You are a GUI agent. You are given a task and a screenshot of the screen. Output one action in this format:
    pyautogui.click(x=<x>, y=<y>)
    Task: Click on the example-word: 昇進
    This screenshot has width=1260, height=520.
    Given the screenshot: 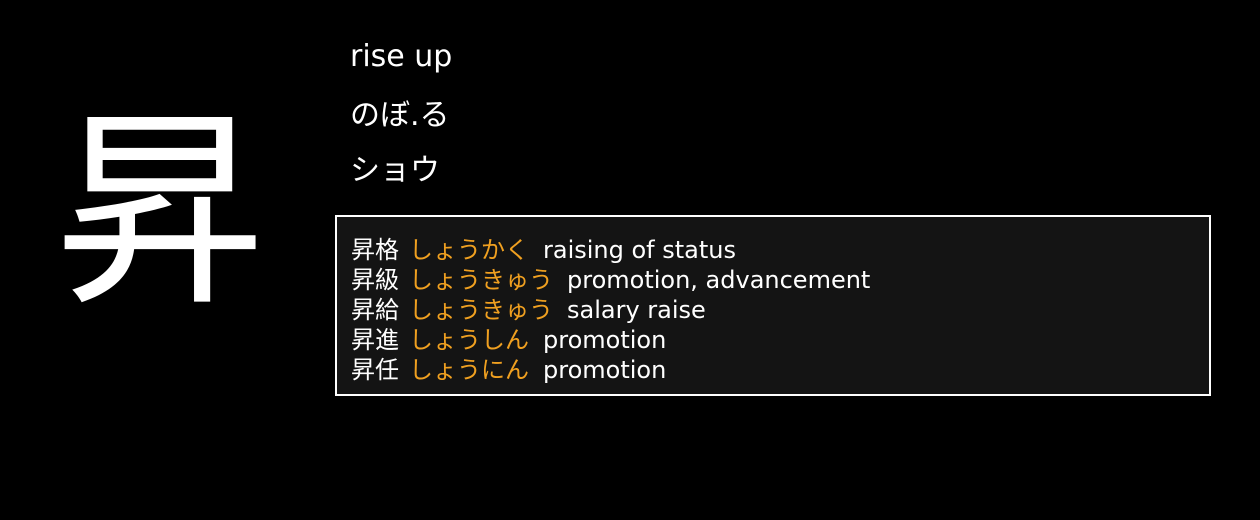 What is the action you would take?
    pyautogui.click(x=375, y=340)
    